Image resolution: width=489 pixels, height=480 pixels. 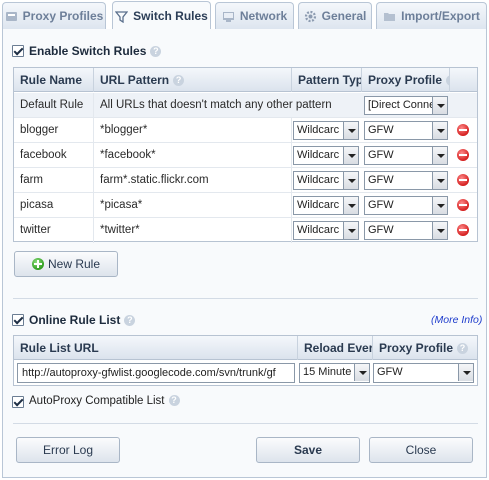 I want to click on tab-switch-rules: Switch Rules, so click(x=161, y=15).